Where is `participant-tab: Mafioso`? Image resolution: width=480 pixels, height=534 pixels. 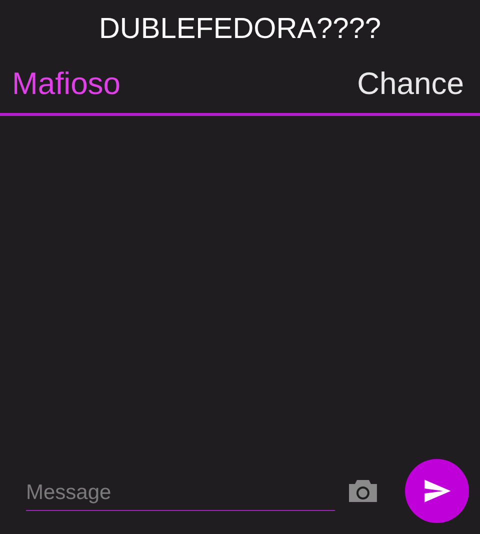
participant-tab: Mafioso is located at coordinates (66, 84).